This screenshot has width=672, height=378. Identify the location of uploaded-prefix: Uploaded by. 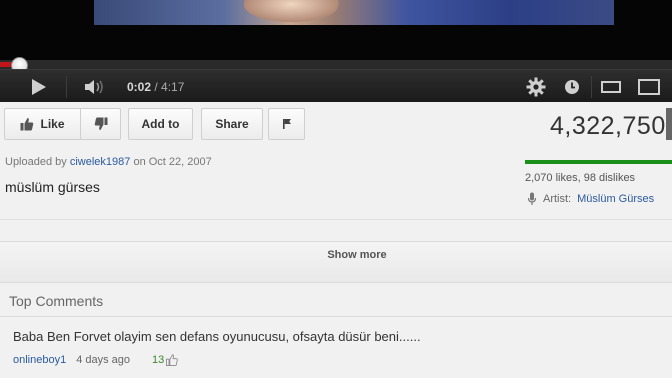
(36, 162).